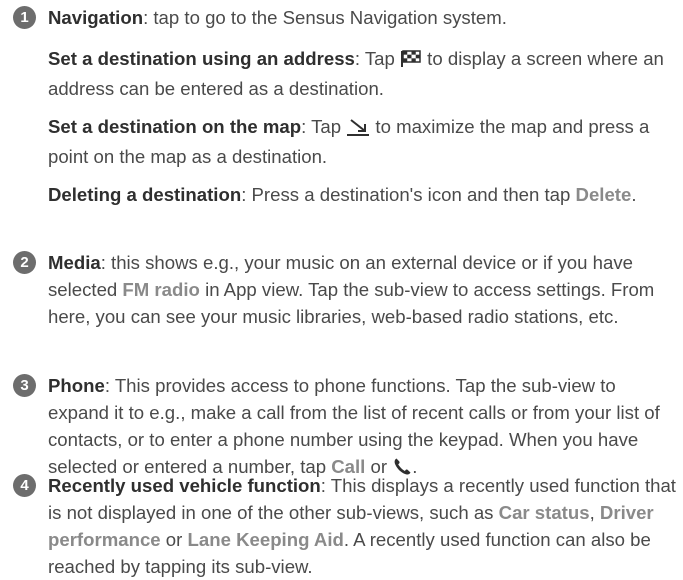 The height and width of the screenshot is (580, 683). Describe the element at coordinates (174, 539) in the screenshot. I see `separator-2: or` at that location.